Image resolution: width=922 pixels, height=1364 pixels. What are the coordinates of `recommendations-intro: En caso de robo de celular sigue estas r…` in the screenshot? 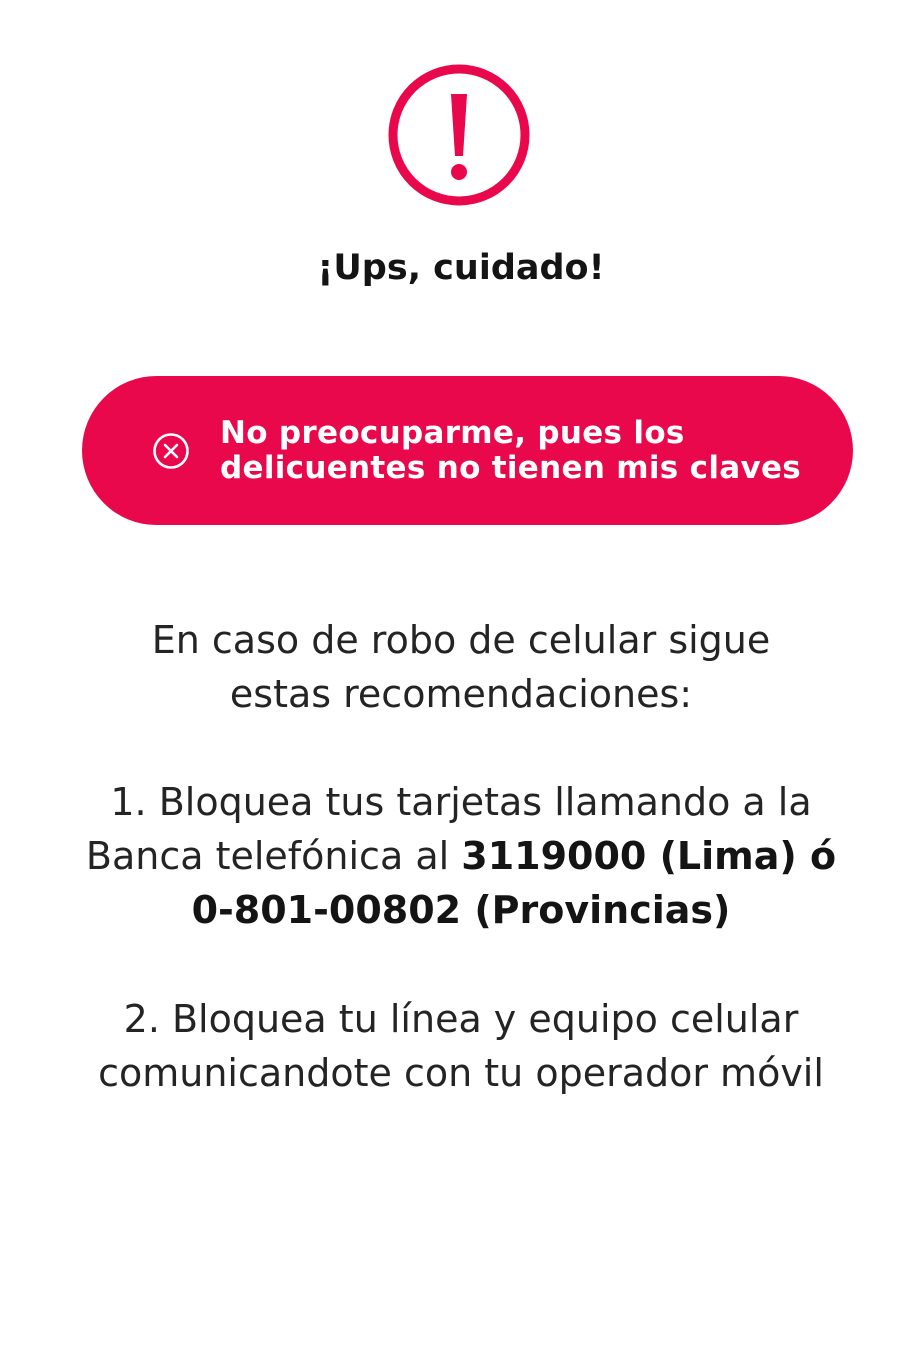 It's located at (461, 667).